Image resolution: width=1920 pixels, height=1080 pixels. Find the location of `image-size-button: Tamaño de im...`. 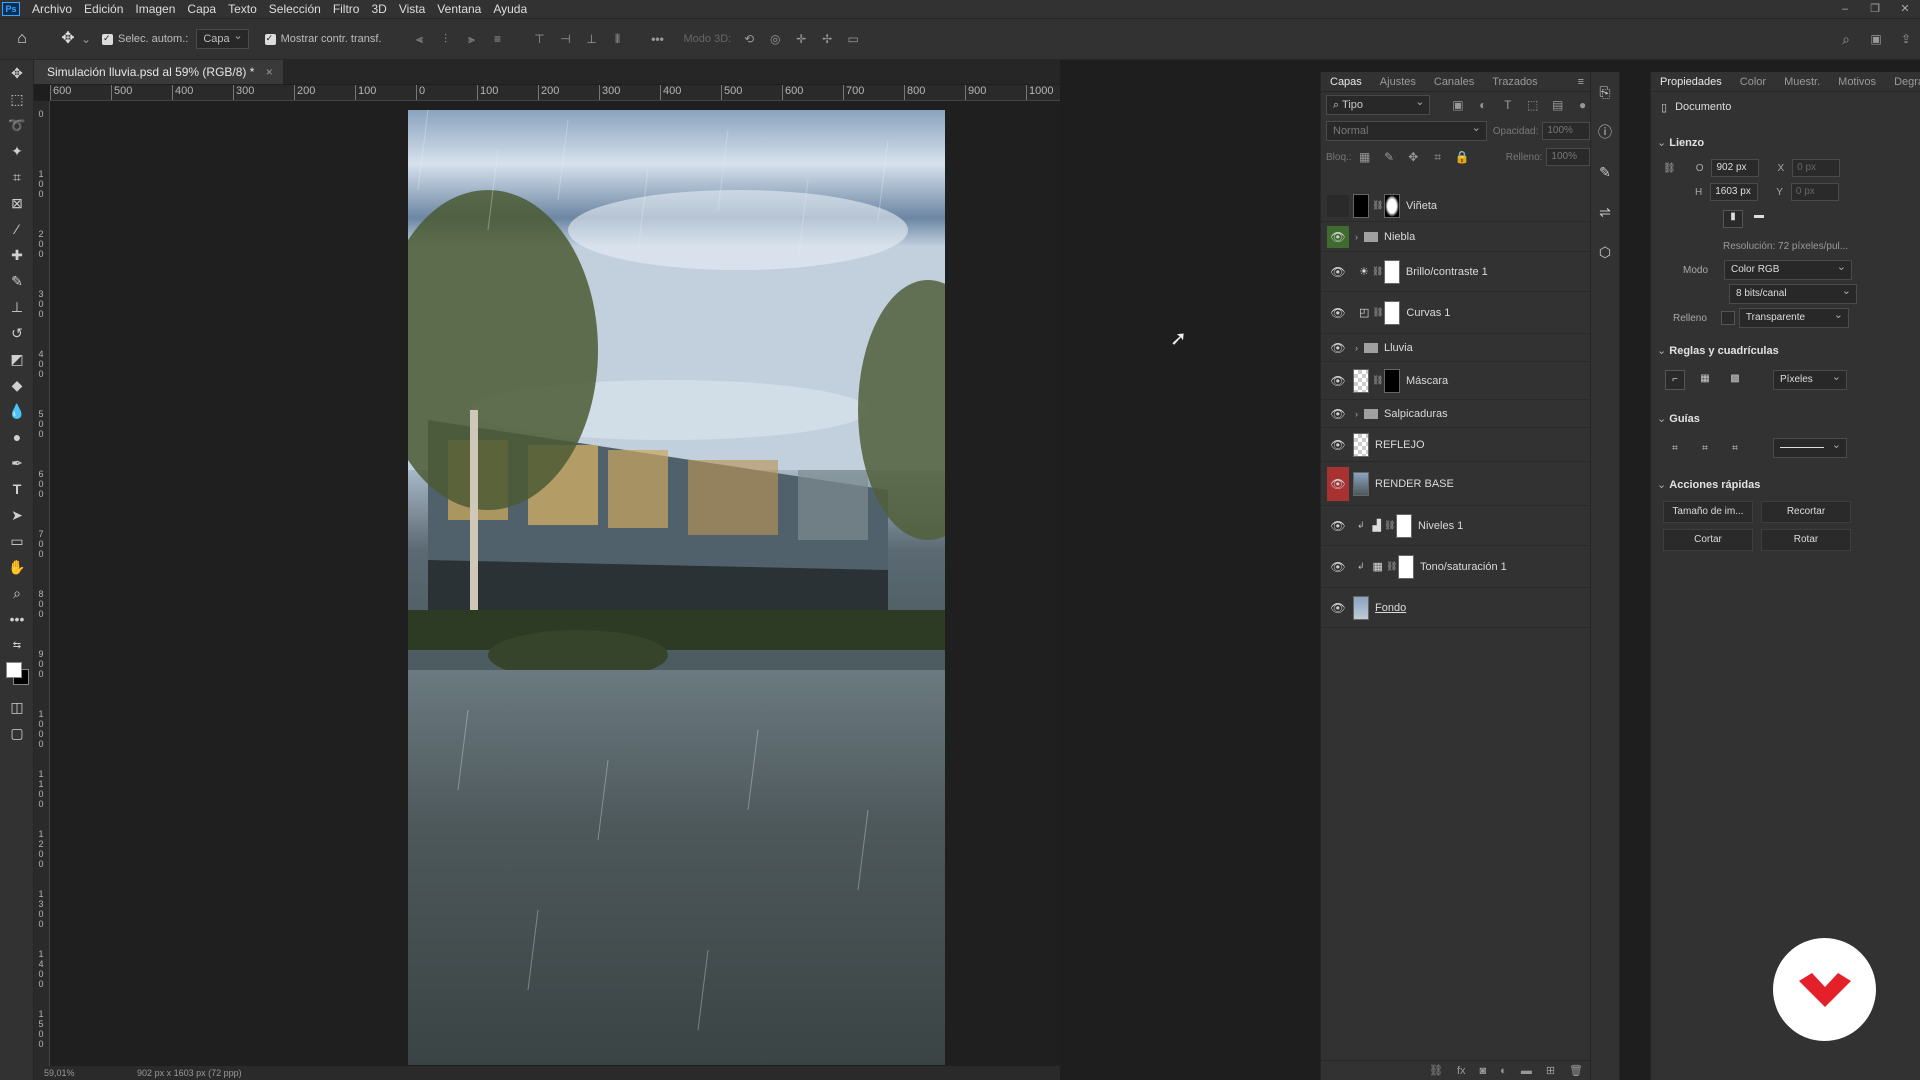

image-size-button: Tamaño de im... is located at coordinates (1708, 512).